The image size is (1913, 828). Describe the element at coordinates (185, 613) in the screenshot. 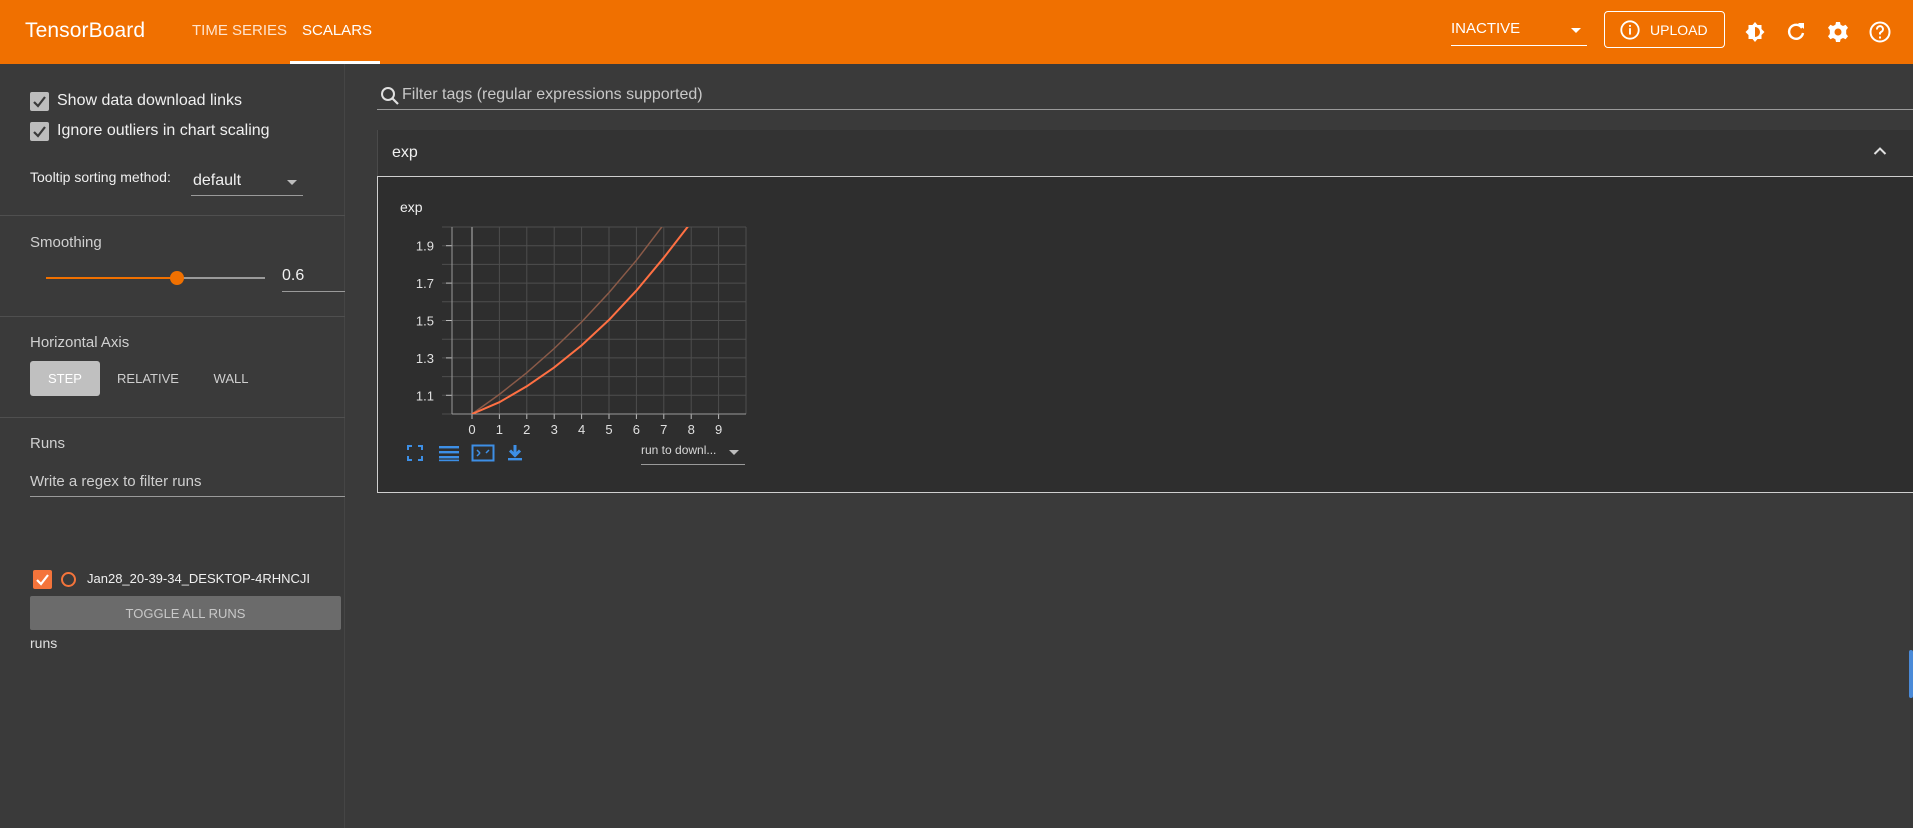

I see `toggle-all-runs-button: TOGGLE ALL RUNS` at that location.